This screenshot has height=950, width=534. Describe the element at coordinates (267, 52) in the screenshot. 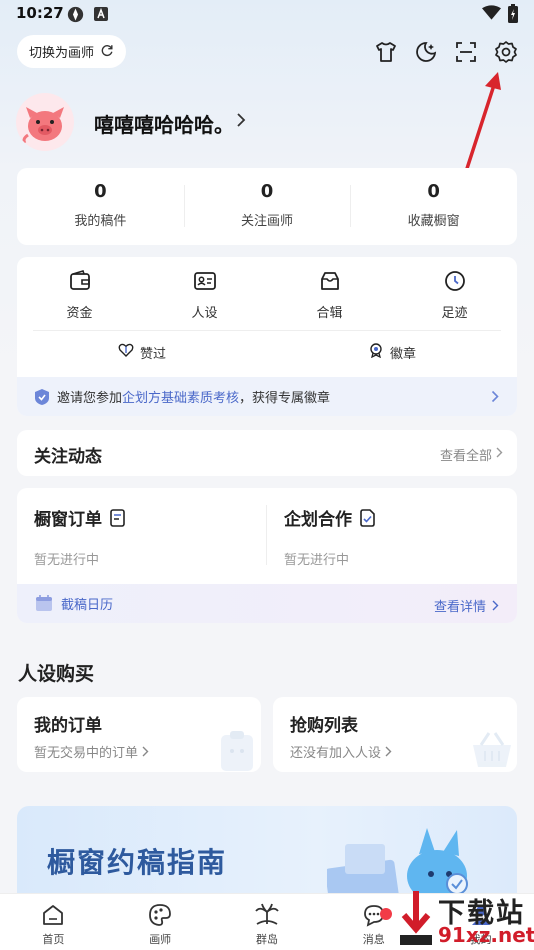

I see `top-bar: 切换为画师` at that location.